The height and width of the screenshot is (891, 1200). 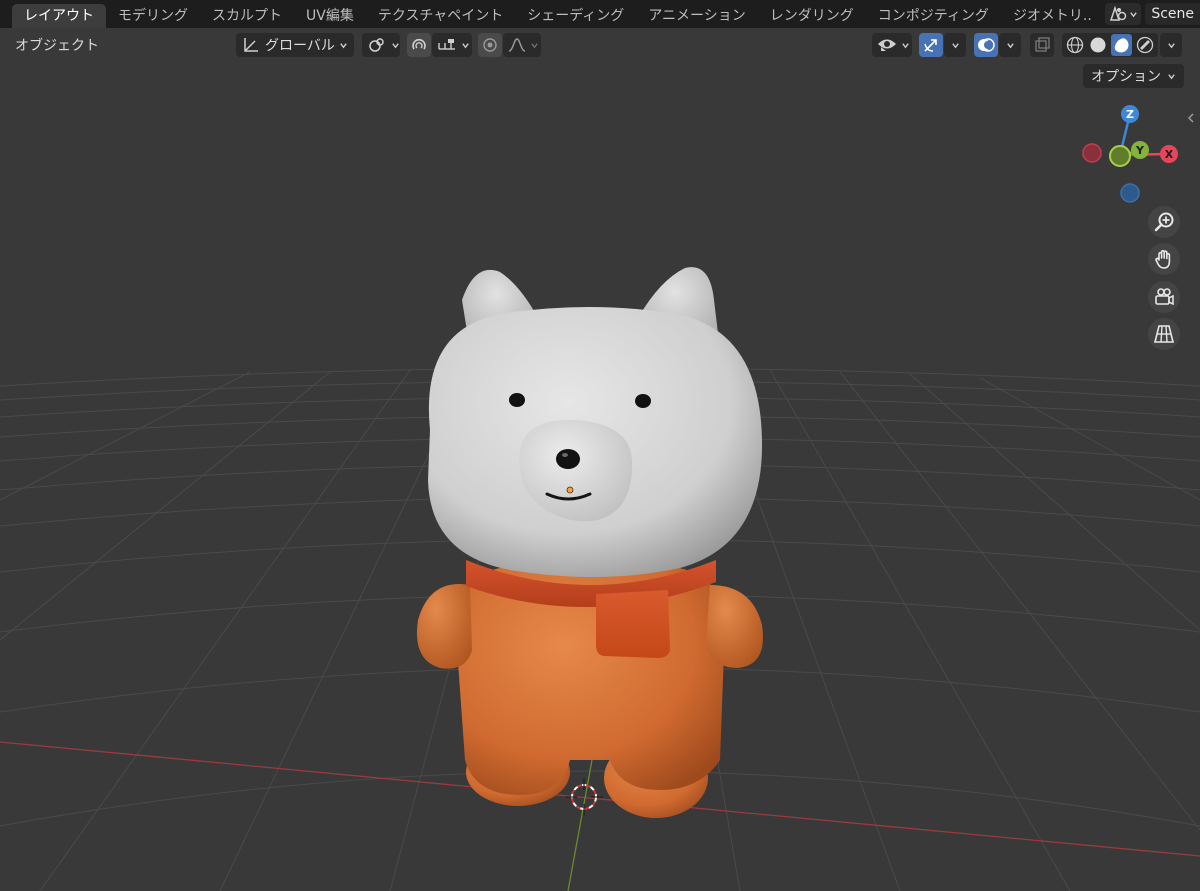 What do you see at coordinates (887, 45) in the screenshot?
I see `eye-icon` at bounding box center [887, 45].